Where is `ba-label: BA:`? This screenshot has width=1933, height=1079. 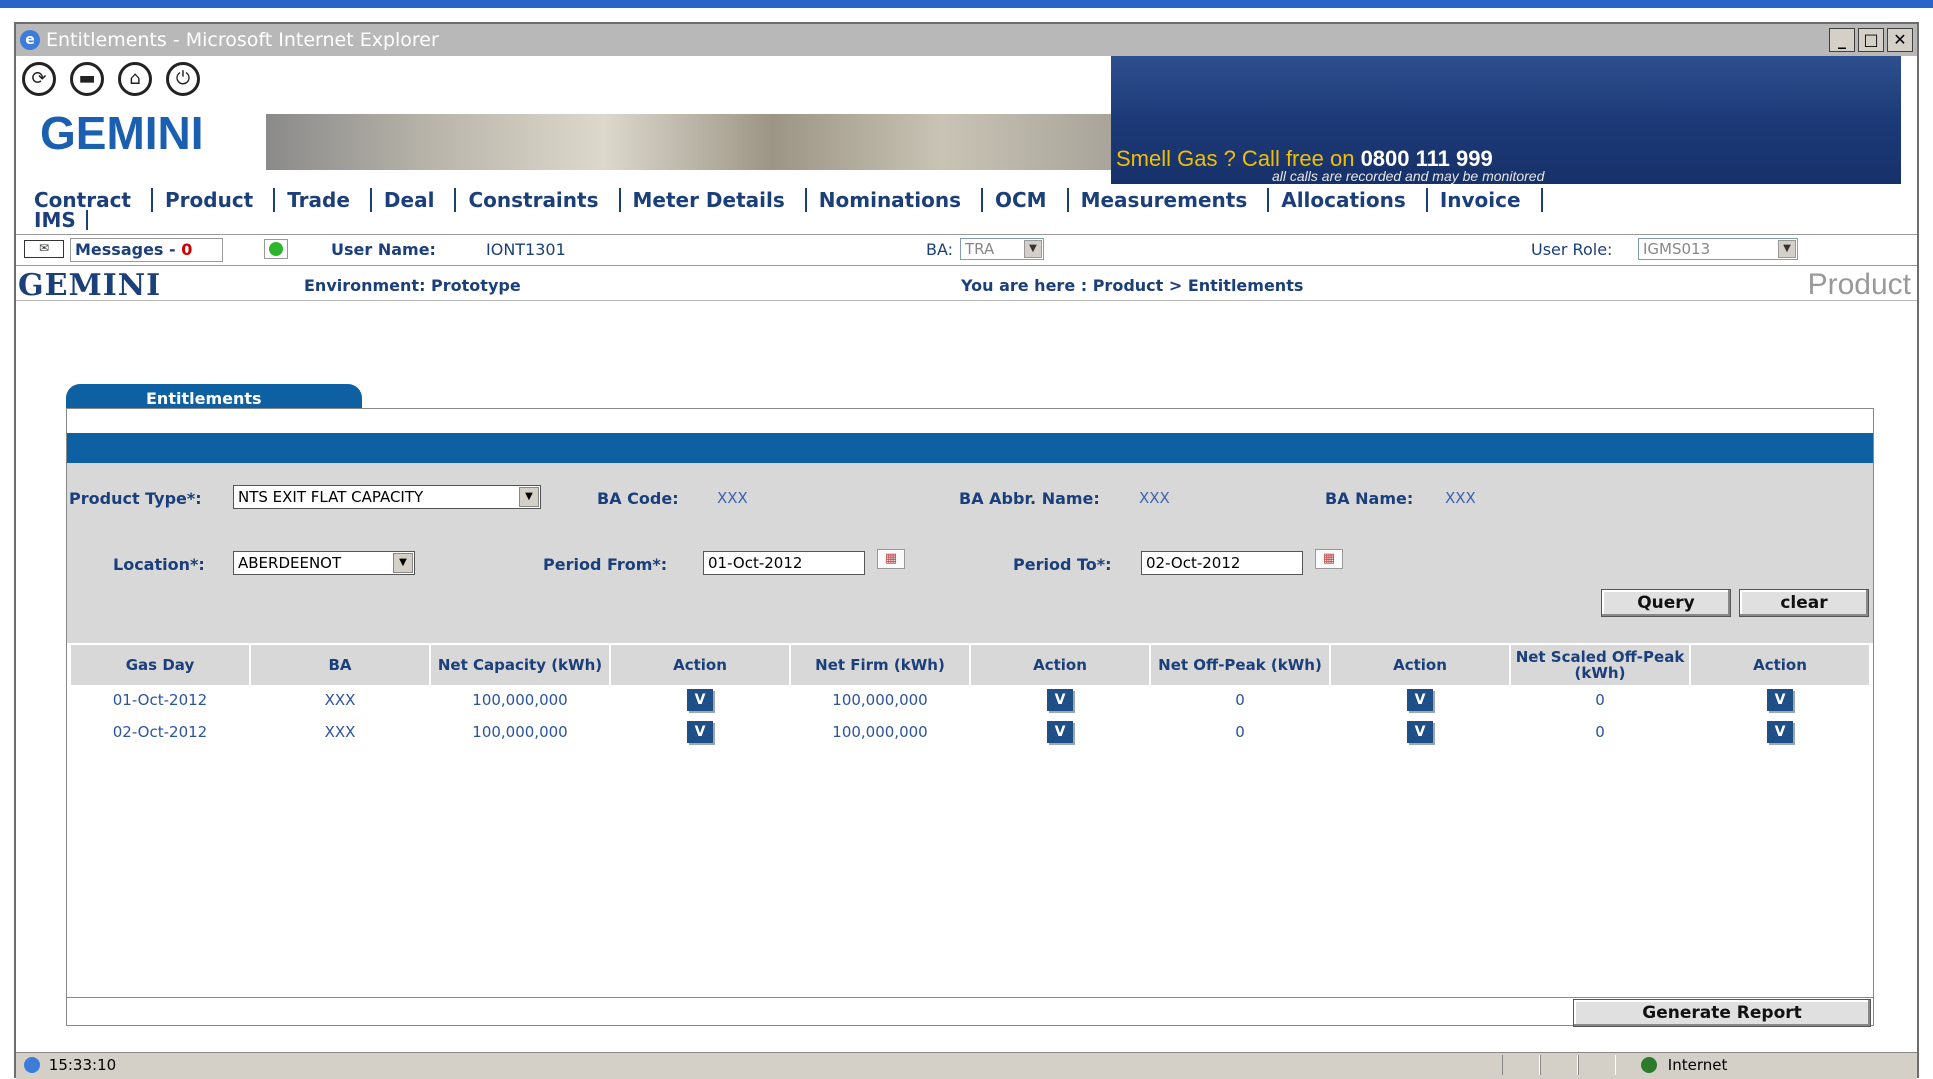
ba-label: BA: is located at coordinates (940, 249).